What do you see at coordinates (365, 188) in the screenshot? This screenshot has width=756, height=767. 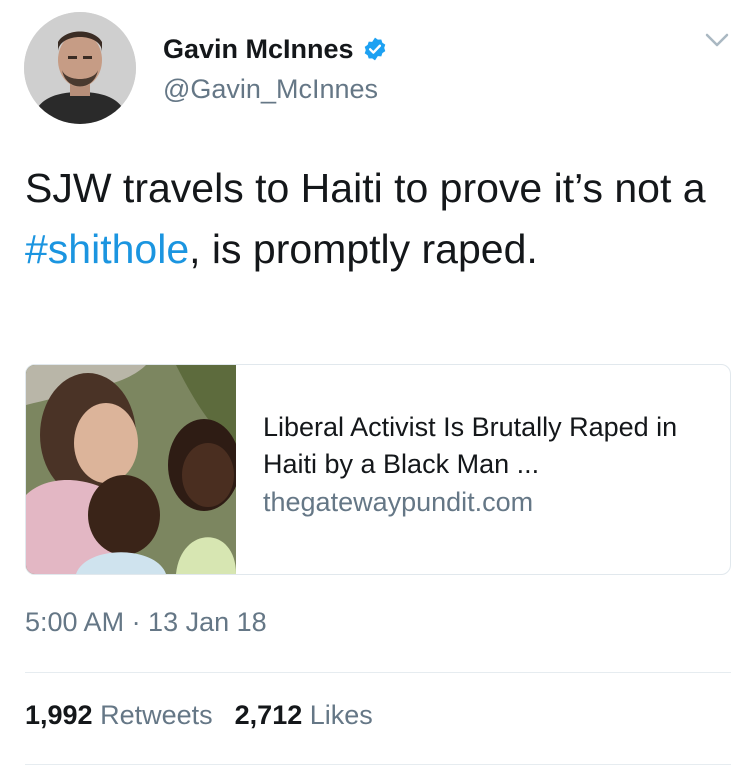 I see `tweet-text-part: SJW travels to Haiti to prove it’s not a` at bounding box center [365, 188].